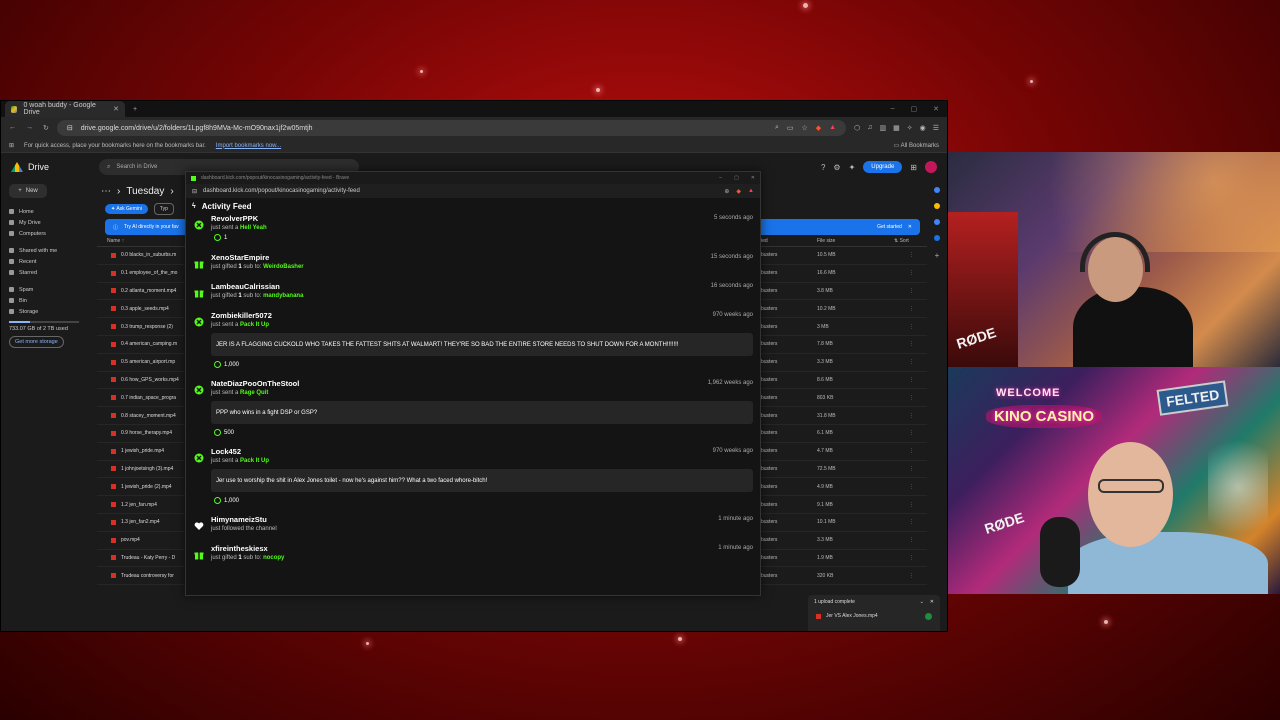 Image resolution: width=1280 pixels, height=720 pixels. Describe the element at coordinates (805, 128) in the screenshot. I see `star-icon: ☆` at that location.